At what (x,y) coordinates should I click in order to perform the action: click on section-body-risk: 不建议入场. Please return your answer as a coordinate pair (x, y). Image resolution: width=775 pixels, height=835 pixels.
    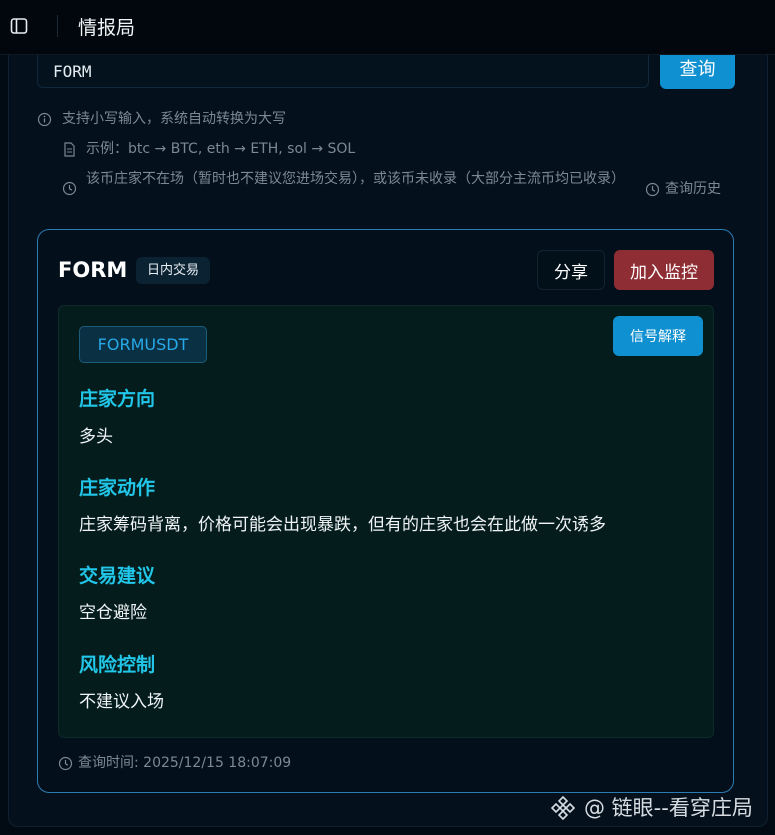
    Looking at the image, I should click on (121, 702).